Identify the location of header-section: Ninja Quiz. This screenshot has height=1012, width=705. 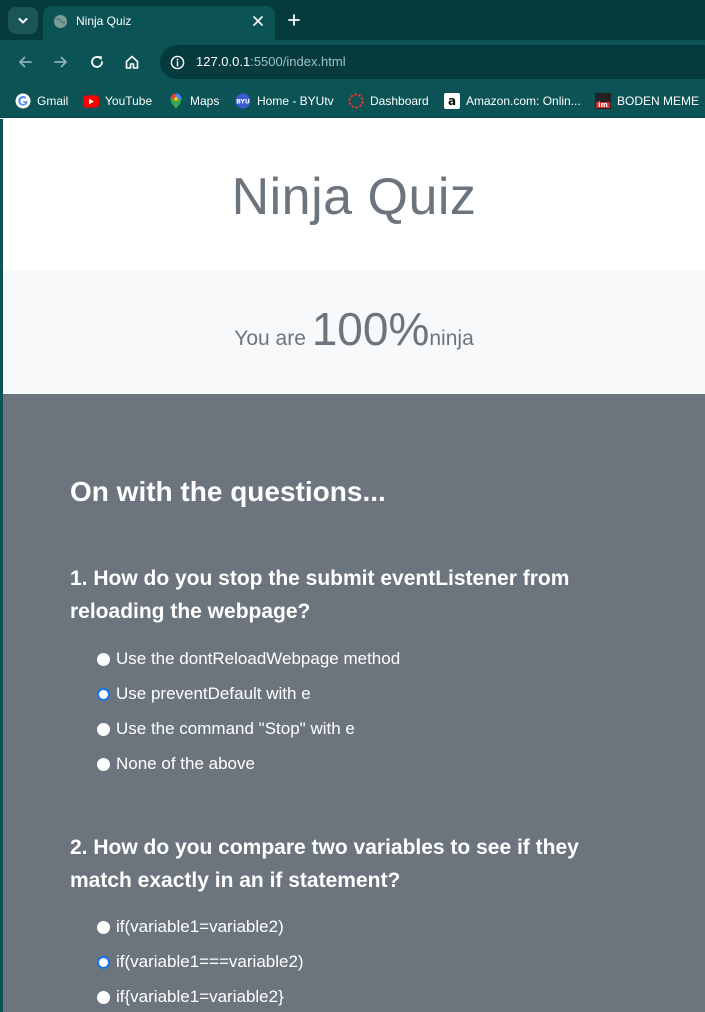
(352, 194).